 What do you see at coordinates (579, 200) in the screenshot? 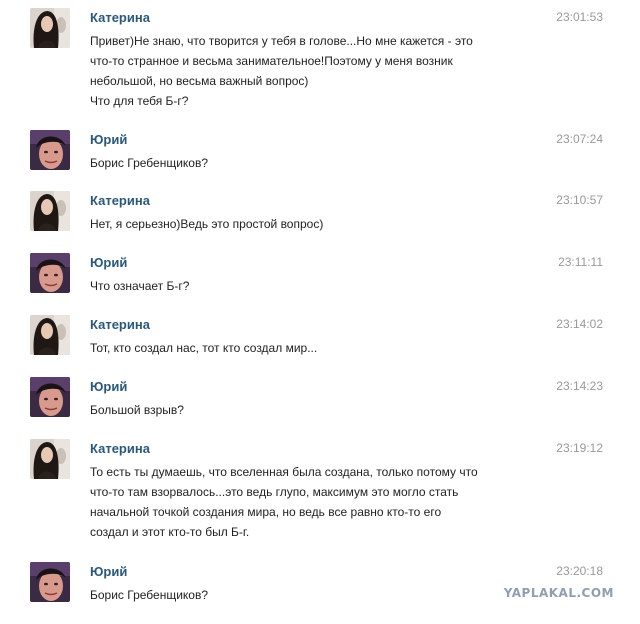
I see `message-timestamp: 23:10:57` at bounding box center [579, 200].